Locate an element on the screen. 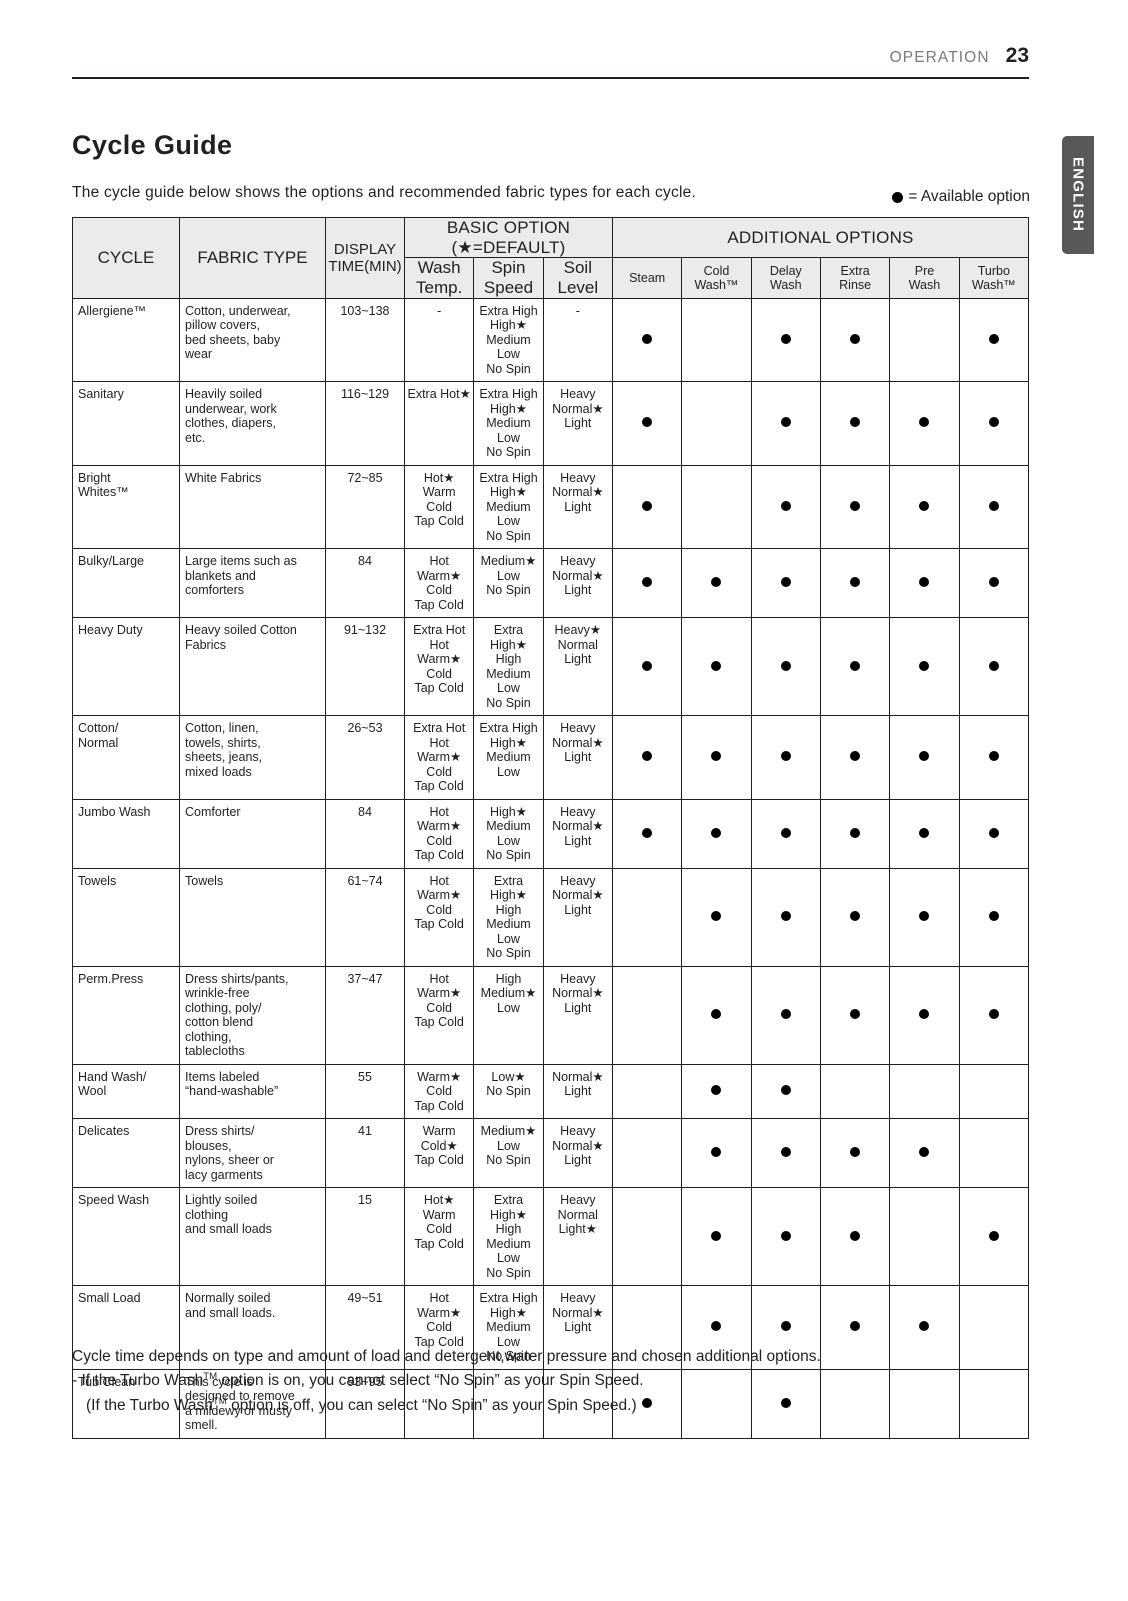 The height and width of the screenshot is (1601, 1128). language-tab-english: ENGLISH is located at coordinates (1078, 195).